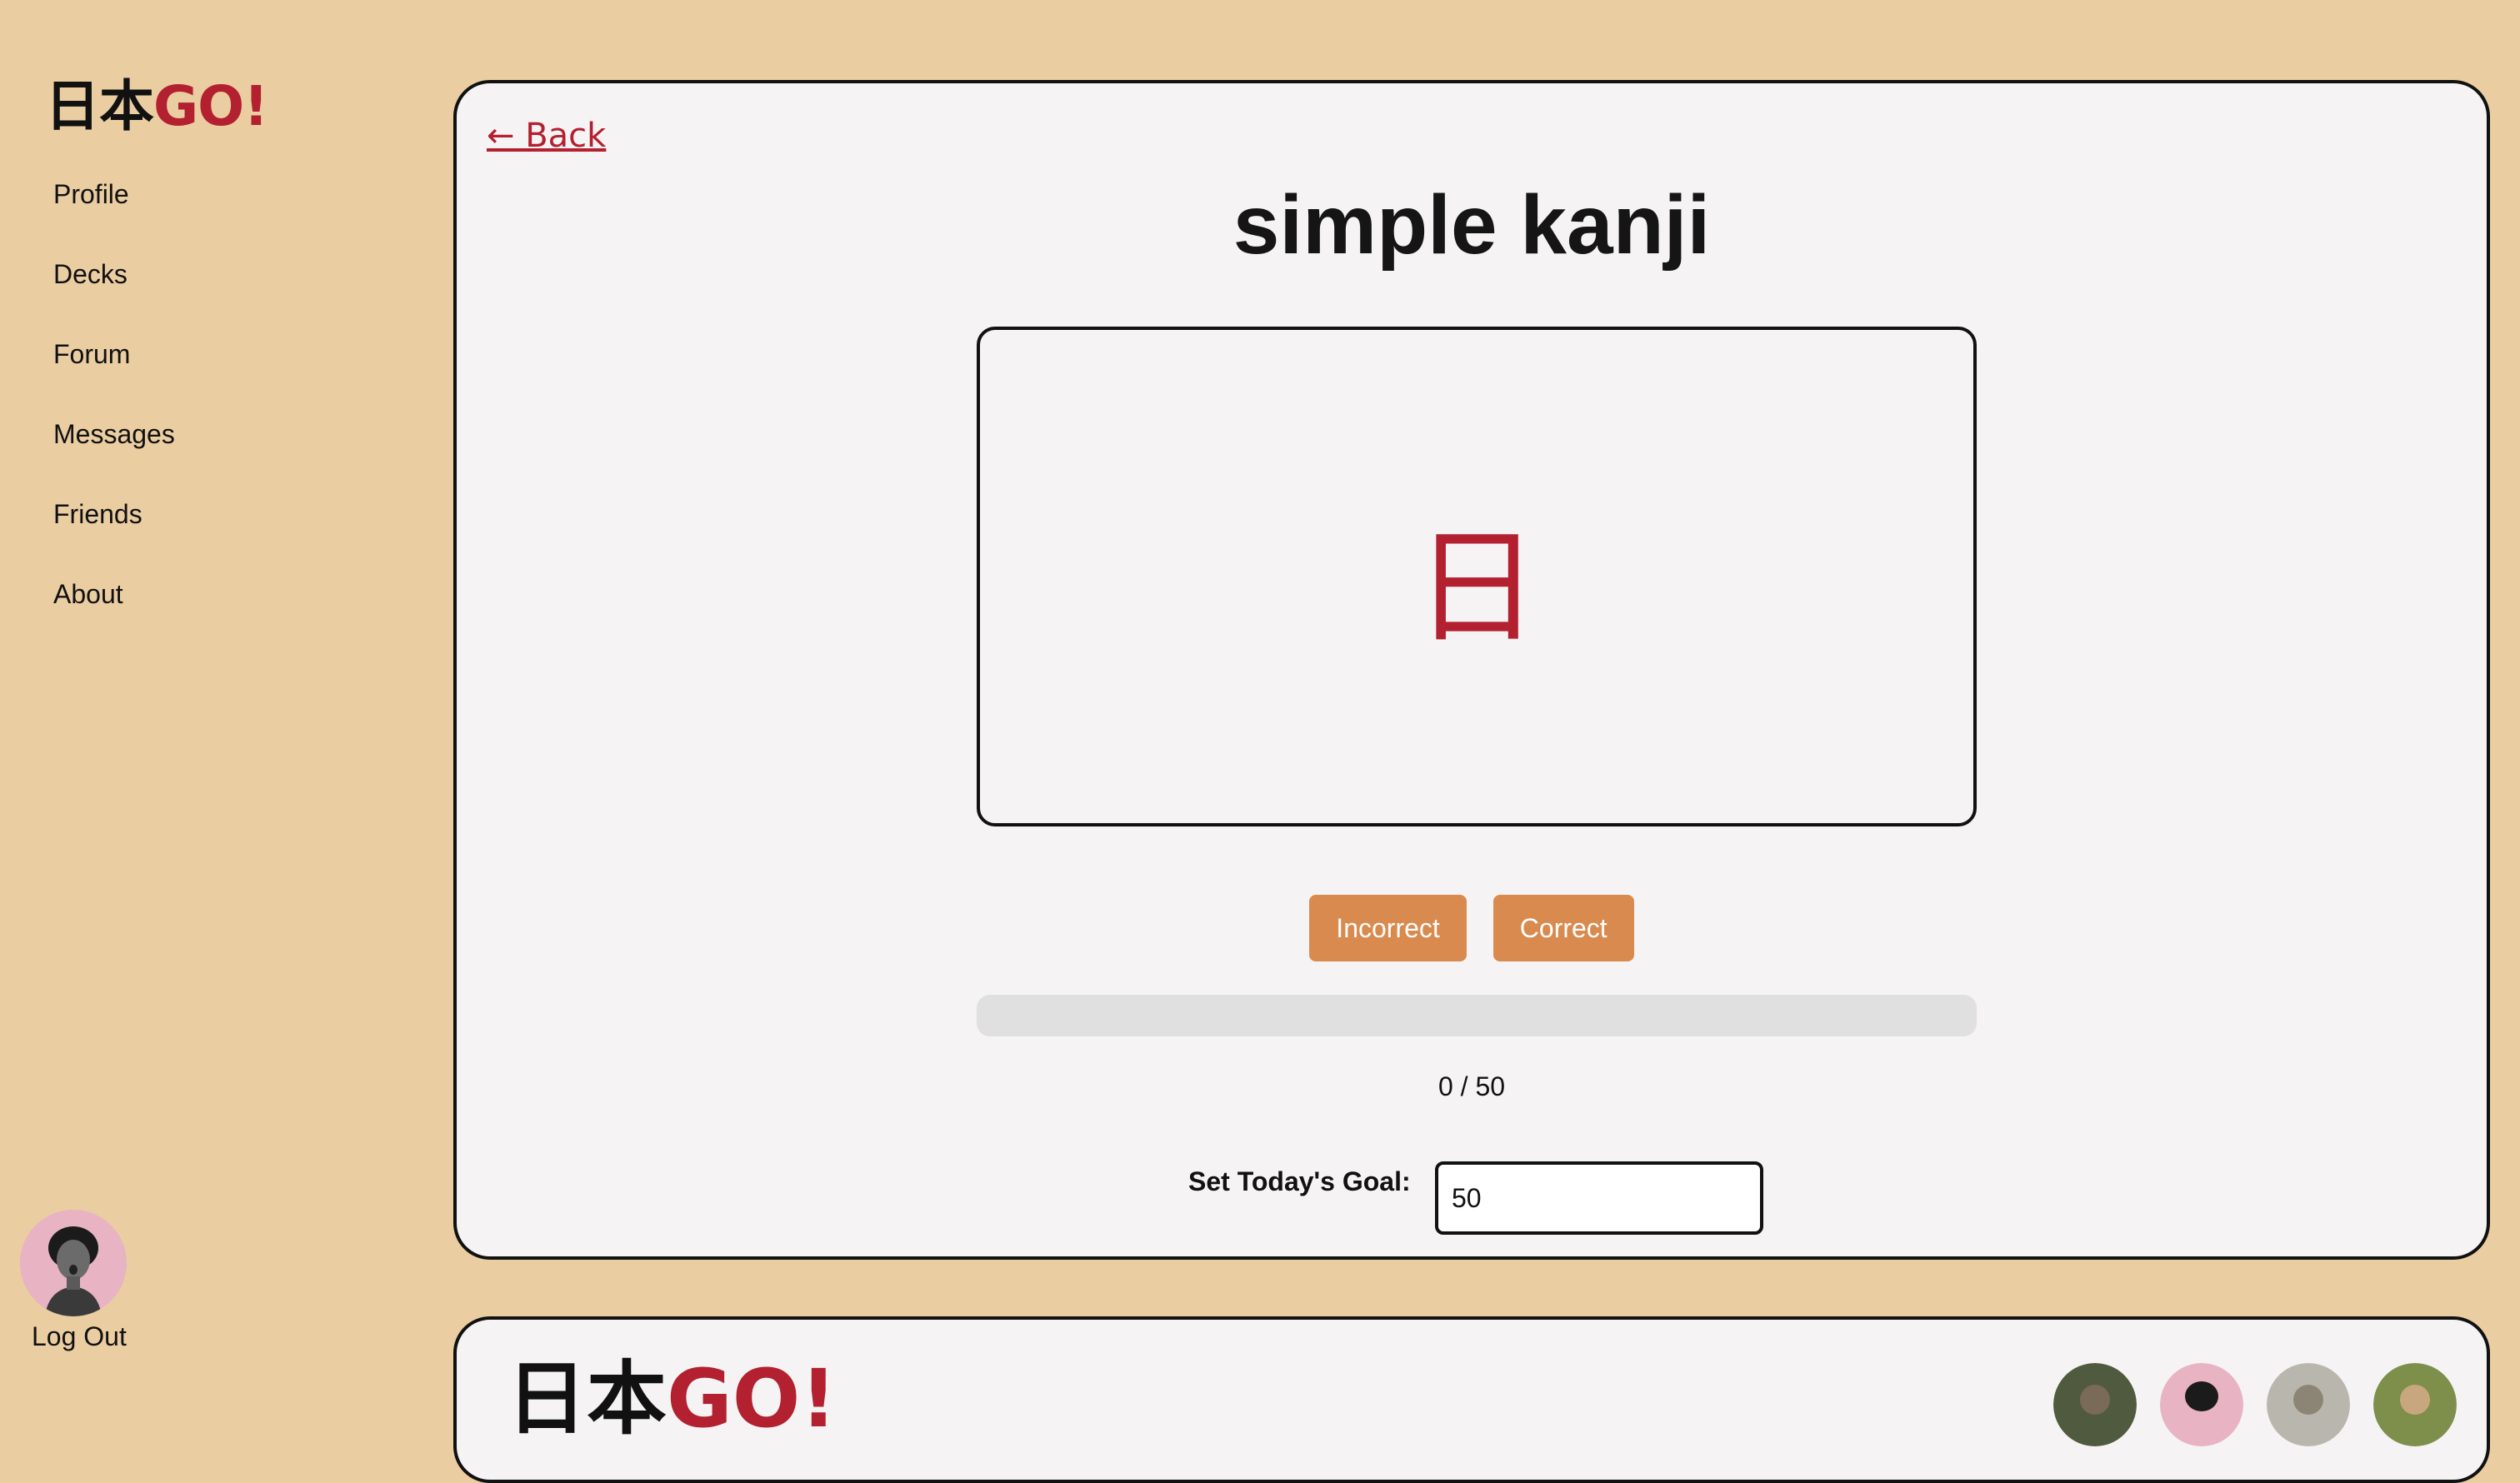 The height and width of the screenshot is (1483, 2520). What do you see at coordinates (1472, 1086) in the screenshot?
I see `progress-count: 0 / 50` at bounding box center [1472, 1086].